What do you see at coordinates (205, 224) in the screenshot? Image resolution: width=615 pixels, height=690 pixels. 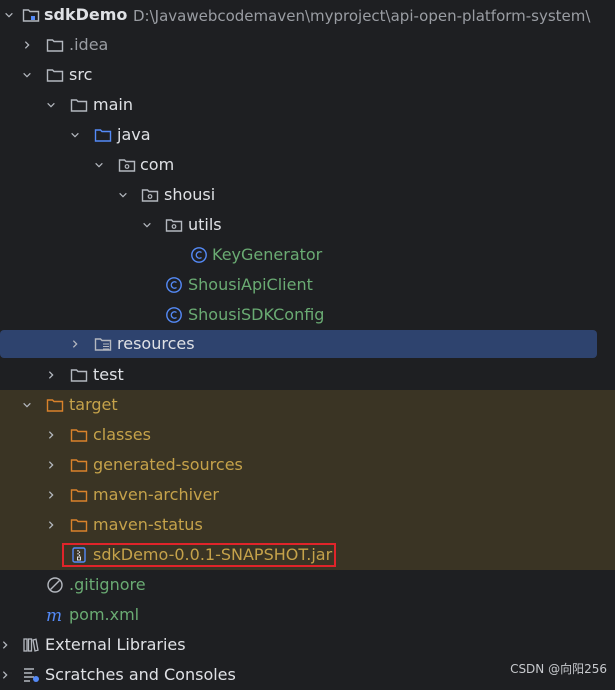 I see `tree-label: utils` at bounding box center [205, 224].